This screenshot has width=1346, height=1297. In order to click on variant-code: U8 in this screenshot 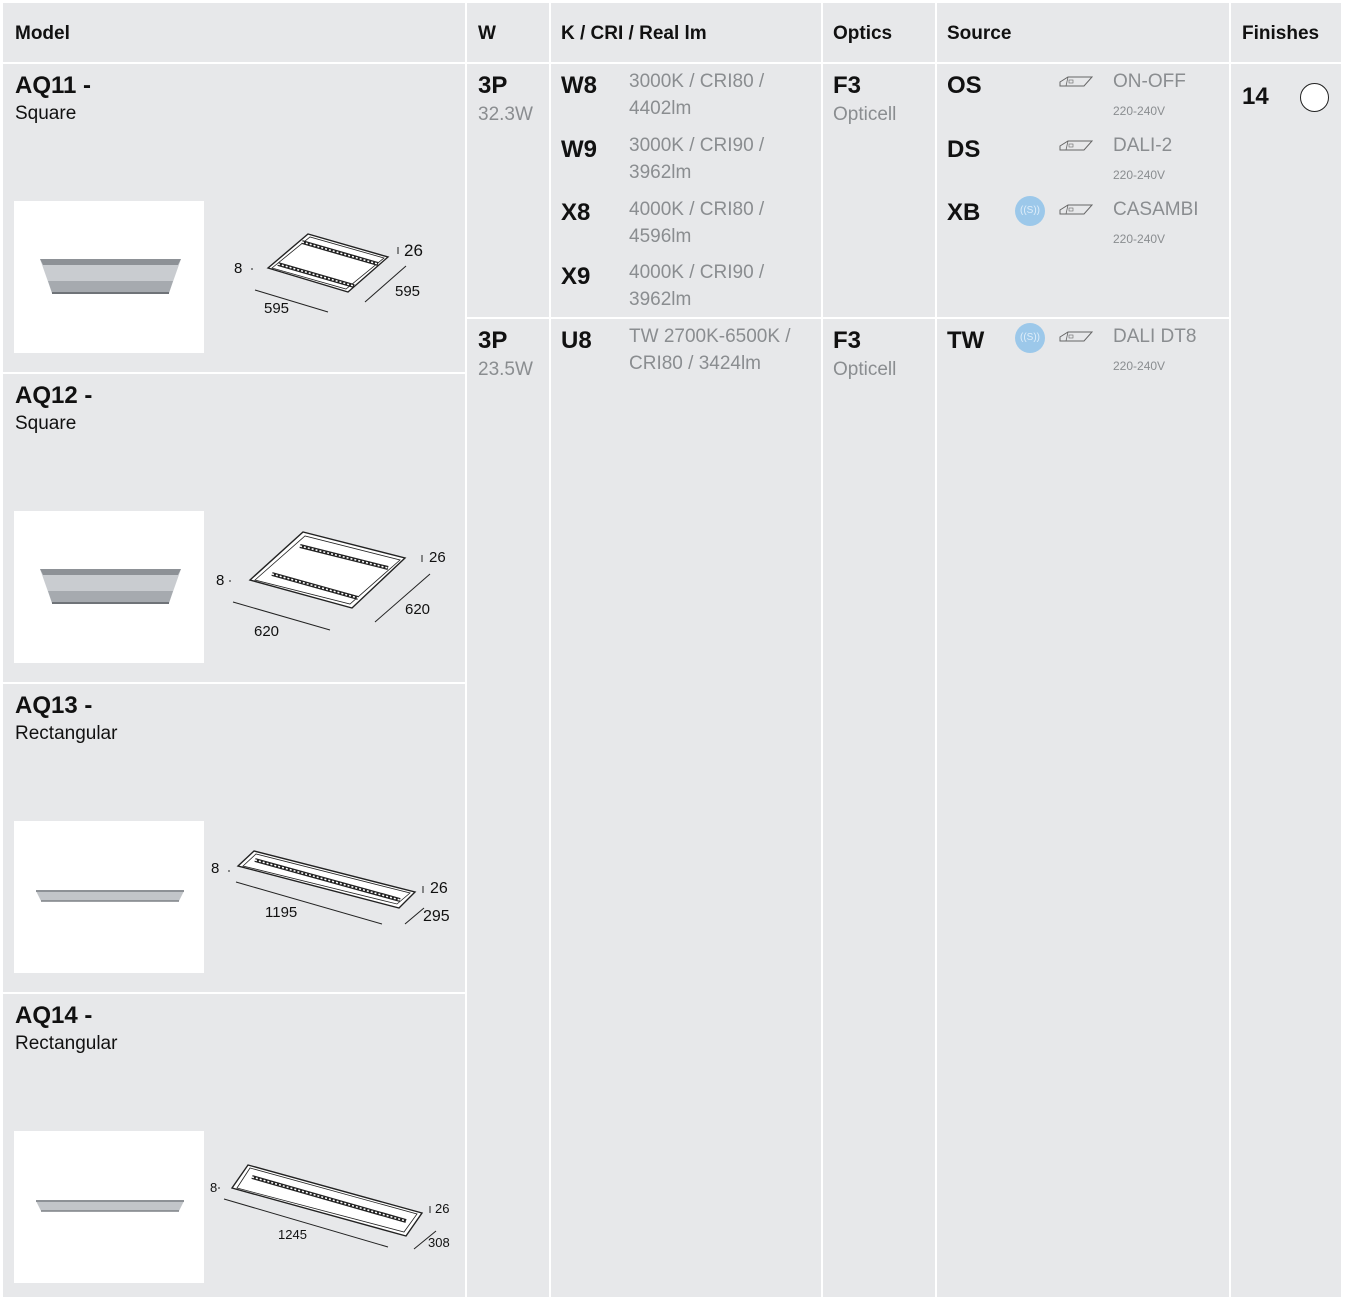, I will do `click(576, 340)`.